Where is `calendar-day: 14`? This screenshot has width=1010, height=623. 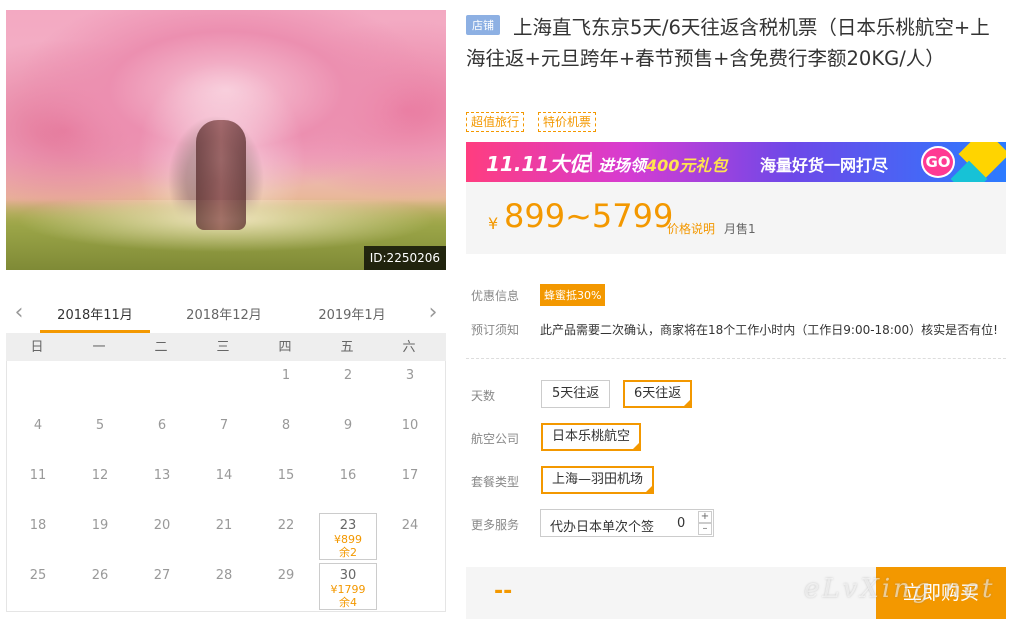 calendar-day: 14 is located at coordinates (224, 486).